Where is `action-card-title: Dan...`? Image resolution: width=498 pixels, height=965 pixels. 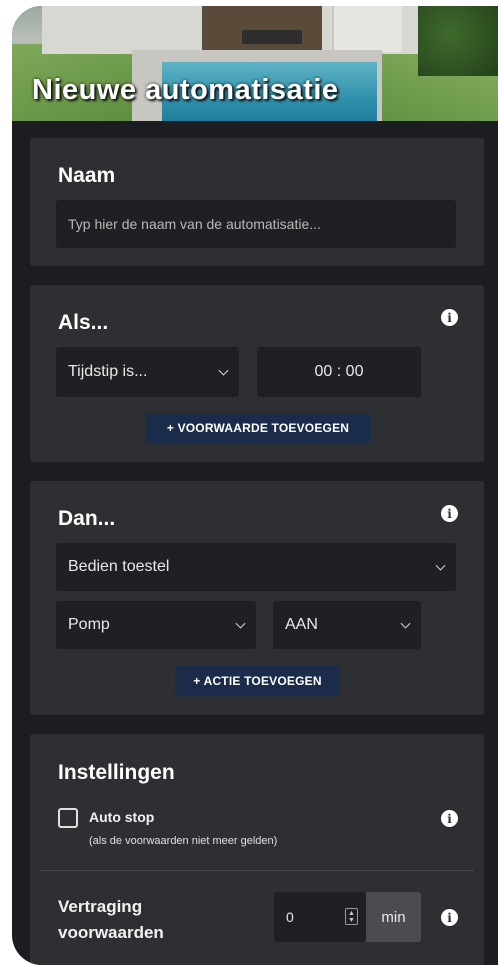 action-card-title: Dan... is located at coordinates (87, 518).